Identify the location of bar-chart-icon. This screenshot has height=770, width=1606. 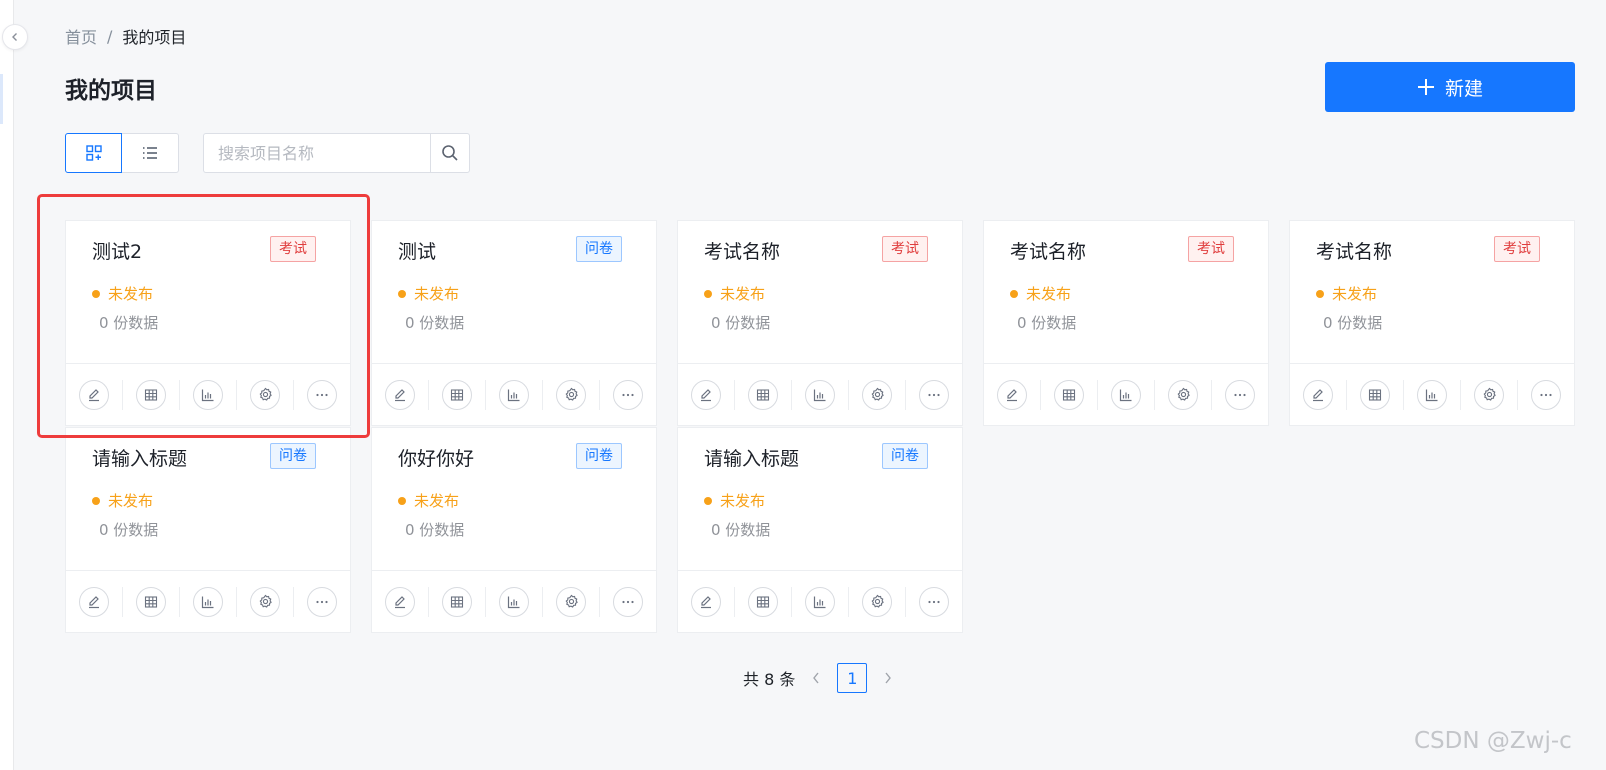
(1126, 395).